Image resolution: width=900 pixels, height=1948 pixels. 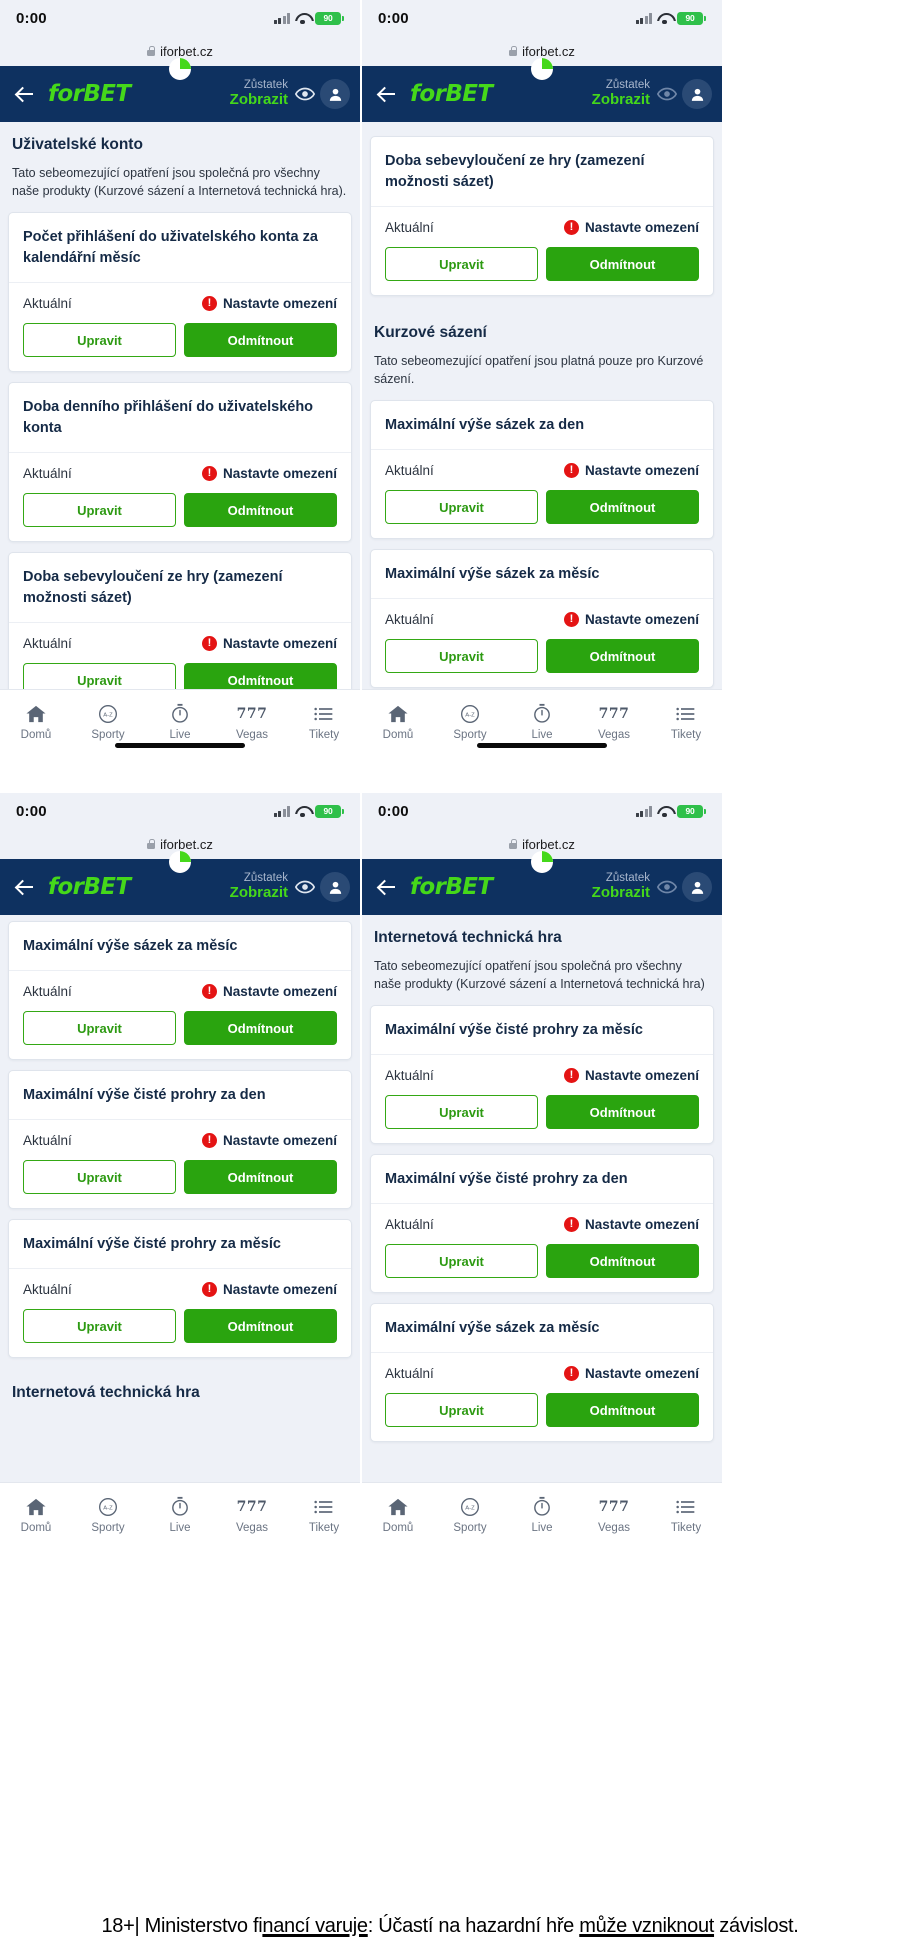 What do you see at coordinates (542, 1075) in the screenshot?
I see `limit-status-row: Aktuální Nastavte omezení` at bounding box center [542, 1075].